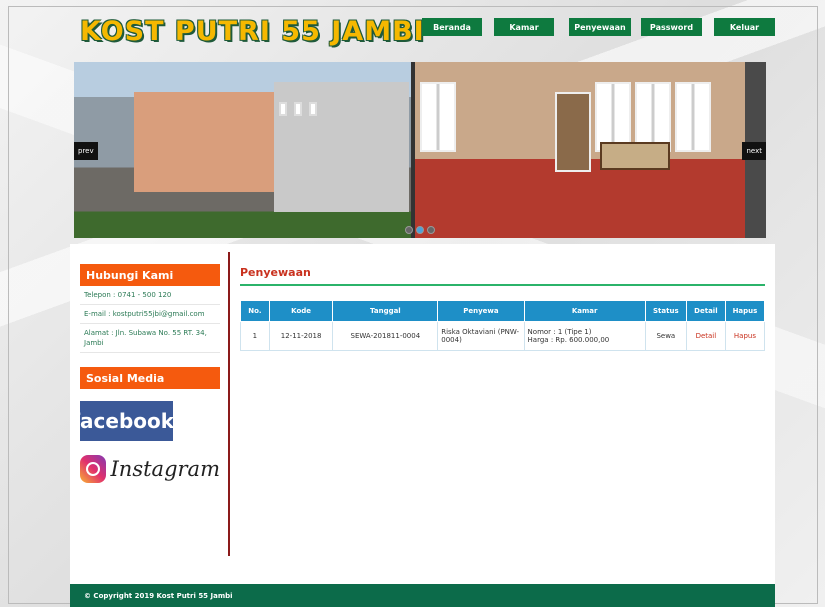 Image resolution: width=825 pixels, height=607 pixels. I want to click on delete-link: Hapus, so click(745, 336).